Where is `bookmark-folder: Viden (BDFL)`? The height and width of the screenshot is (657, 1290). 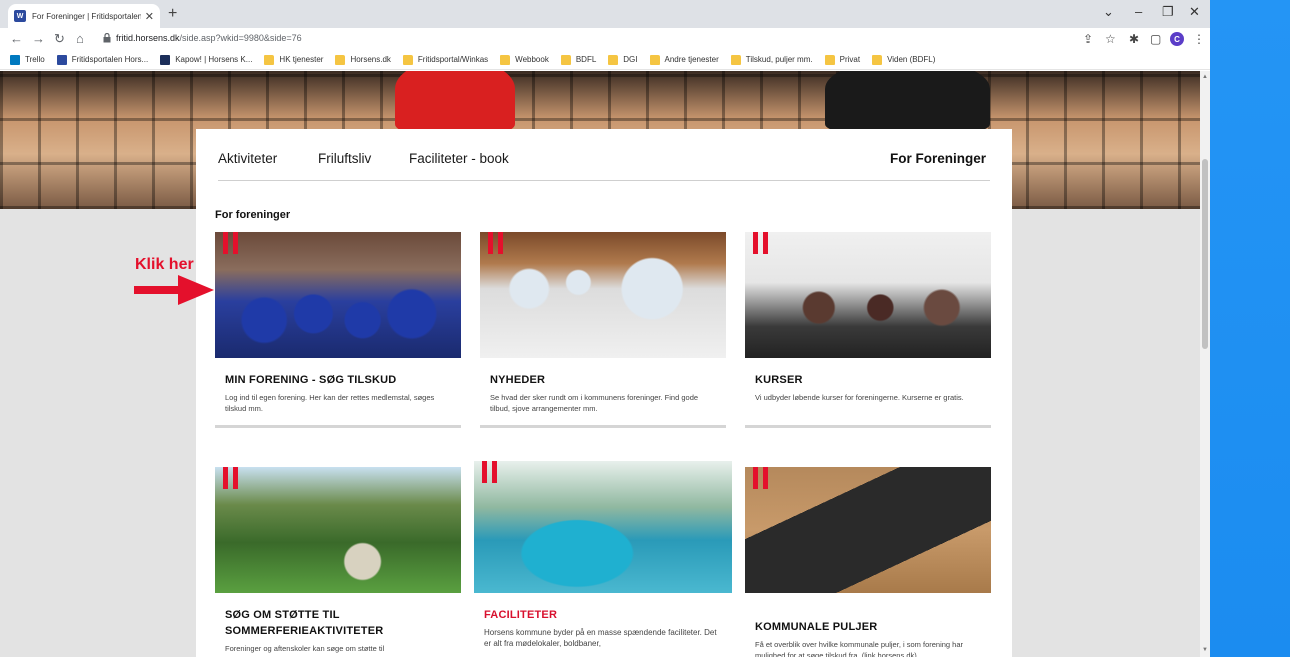
bookmark-folder: Viden (BDFL) is located at coordinates (904, 59).